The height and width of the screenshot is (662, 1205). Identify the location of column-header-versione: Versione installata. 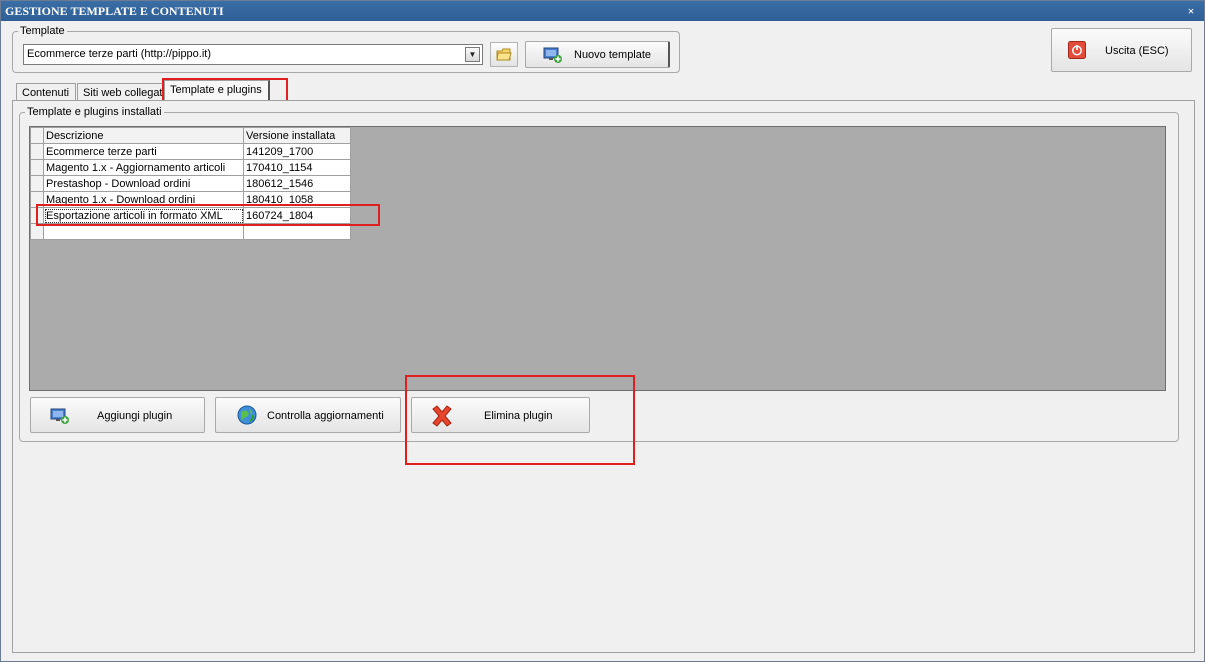
(297, 135).